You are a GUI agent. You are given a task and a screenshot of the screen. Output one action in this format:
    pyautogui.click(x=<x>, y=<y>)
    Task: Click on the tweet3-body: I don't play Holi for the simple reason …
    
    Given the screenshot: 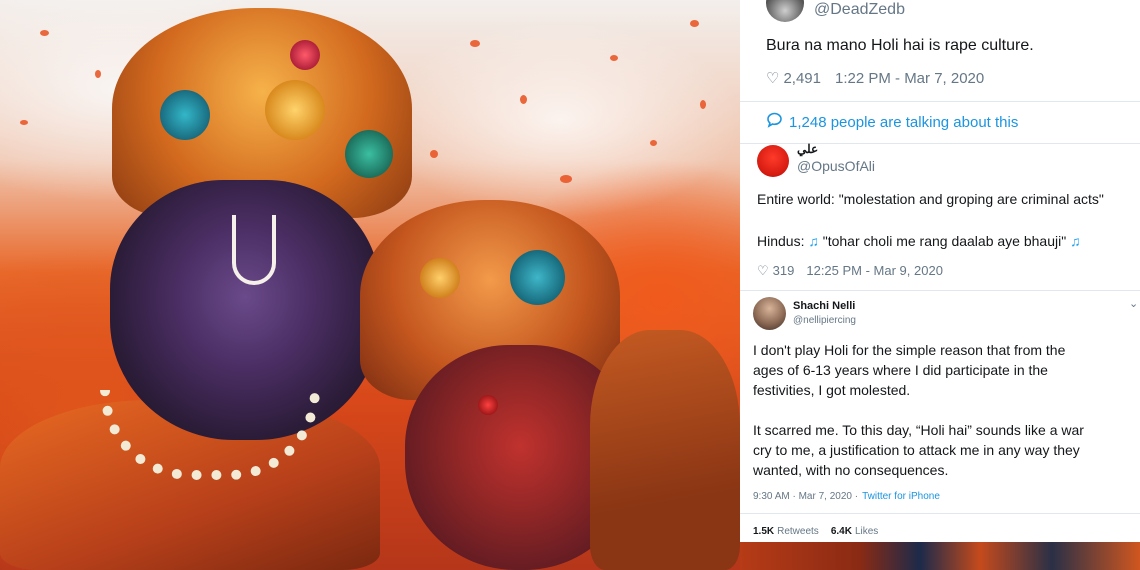 What is the action you would take?
    pyautogui.click(x=918, y=410)
    